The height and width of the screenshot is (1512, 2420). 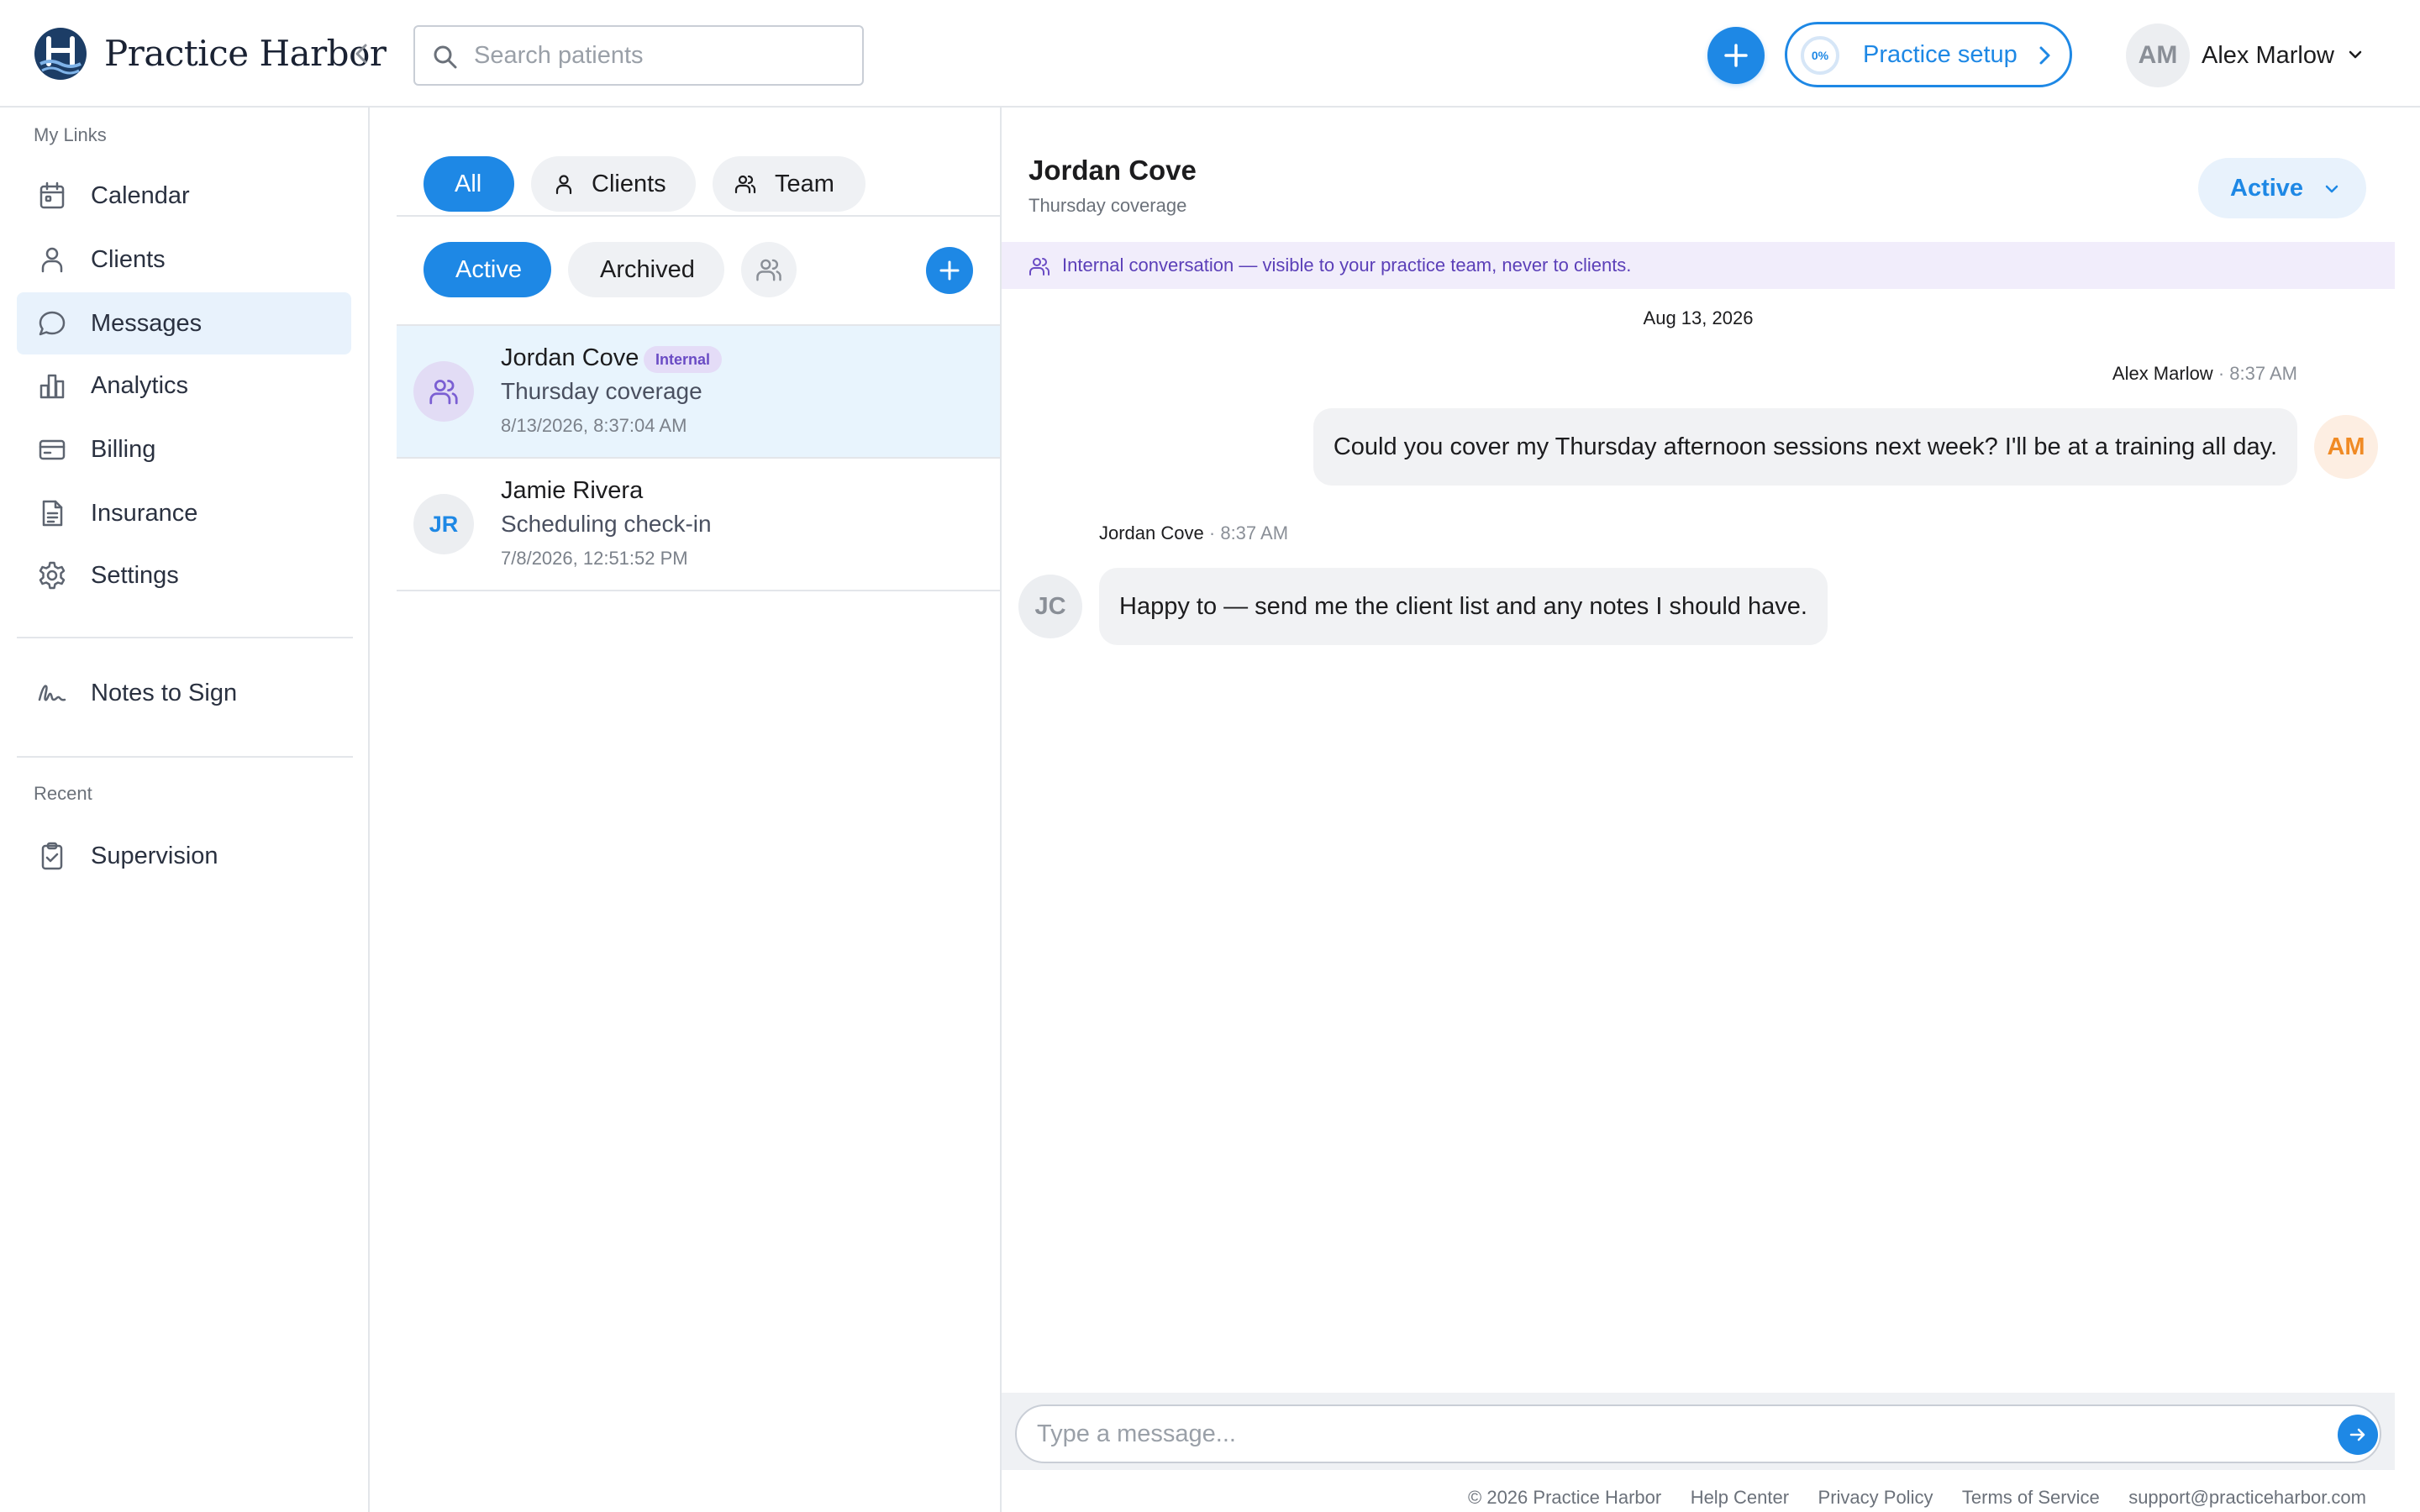 What do you see at coordinates (683, 359) in the screenshot?
I see `internal-badge: Internal` at bounding box center [683, 359].